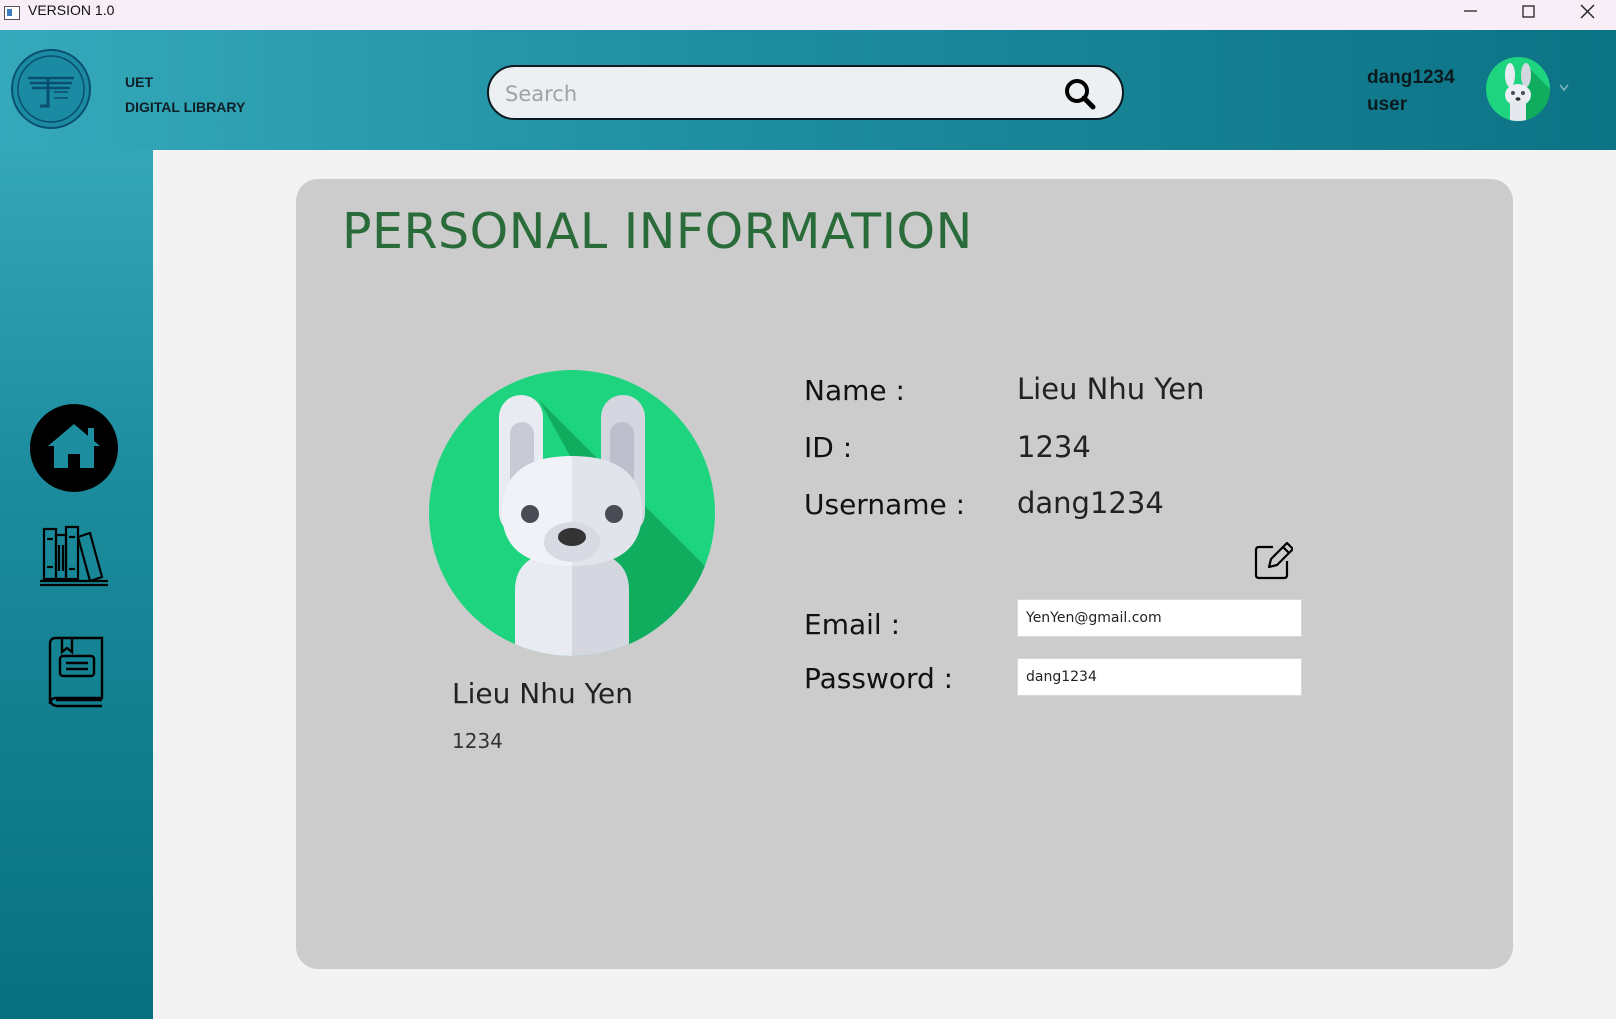  I want to click on profile-avatar, so click(572, 513).